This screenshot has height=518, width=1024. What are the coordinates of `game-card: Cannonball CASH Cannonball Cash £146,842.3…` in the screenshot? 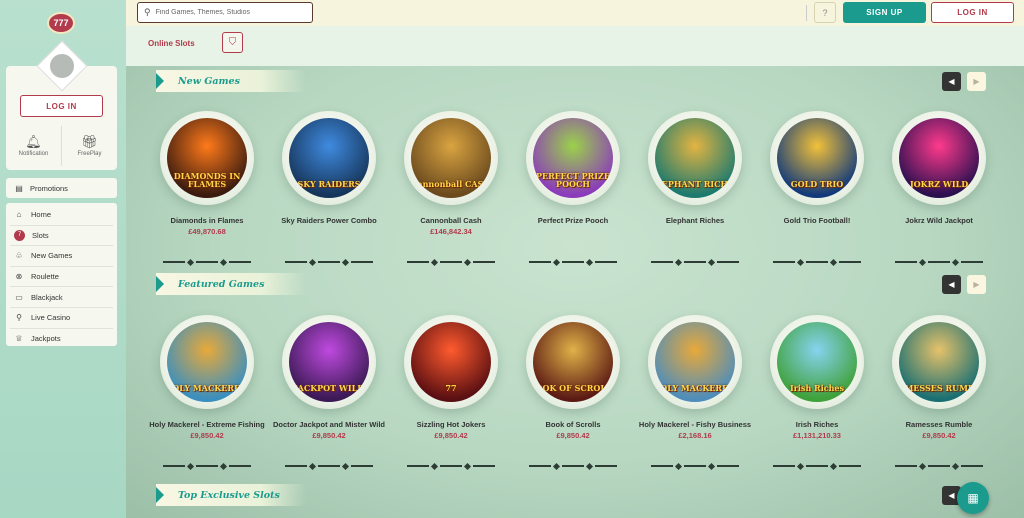 It's located at (451, 193).